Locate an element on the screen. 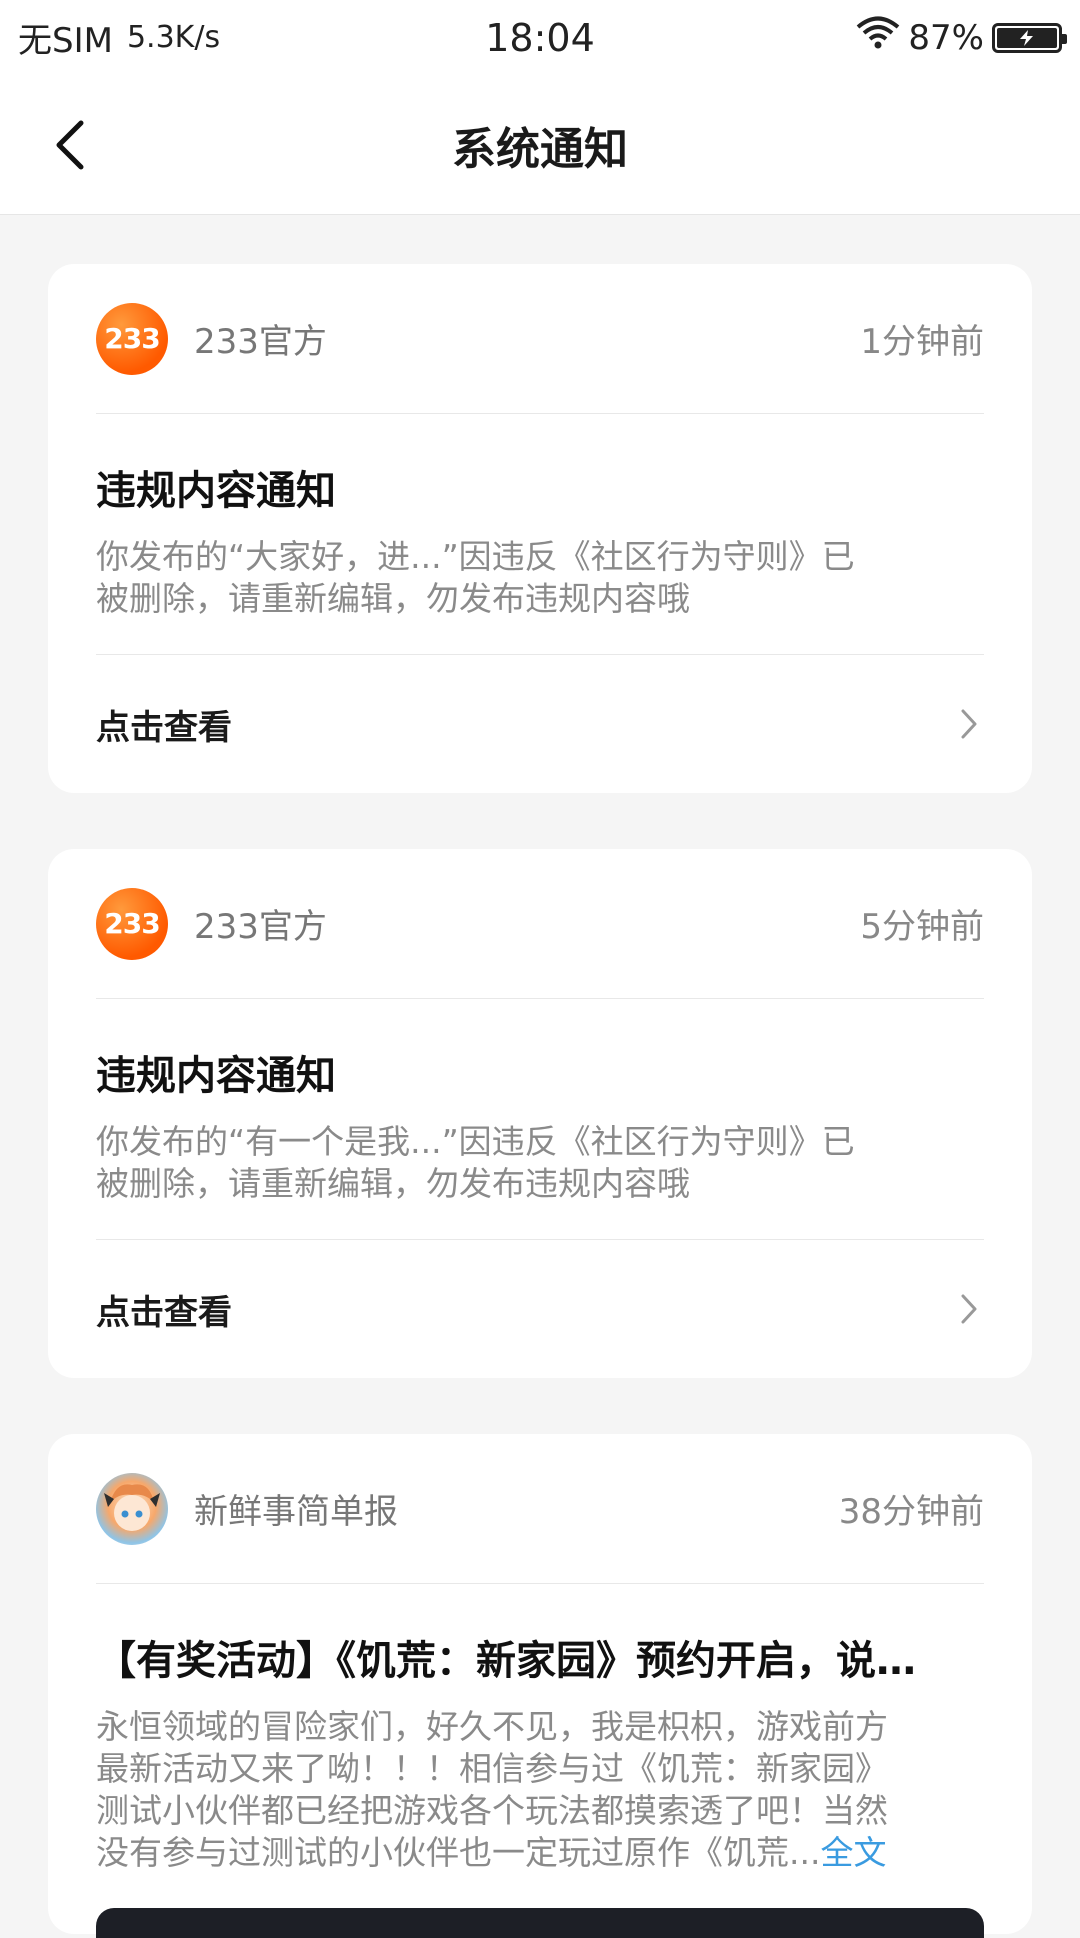 This screenshot has width=1080, height=1938. body-line: 永恒领域的冒险家们，好久不见，我是枳枳，游戏前方 is located at coordinates (492, 1726).